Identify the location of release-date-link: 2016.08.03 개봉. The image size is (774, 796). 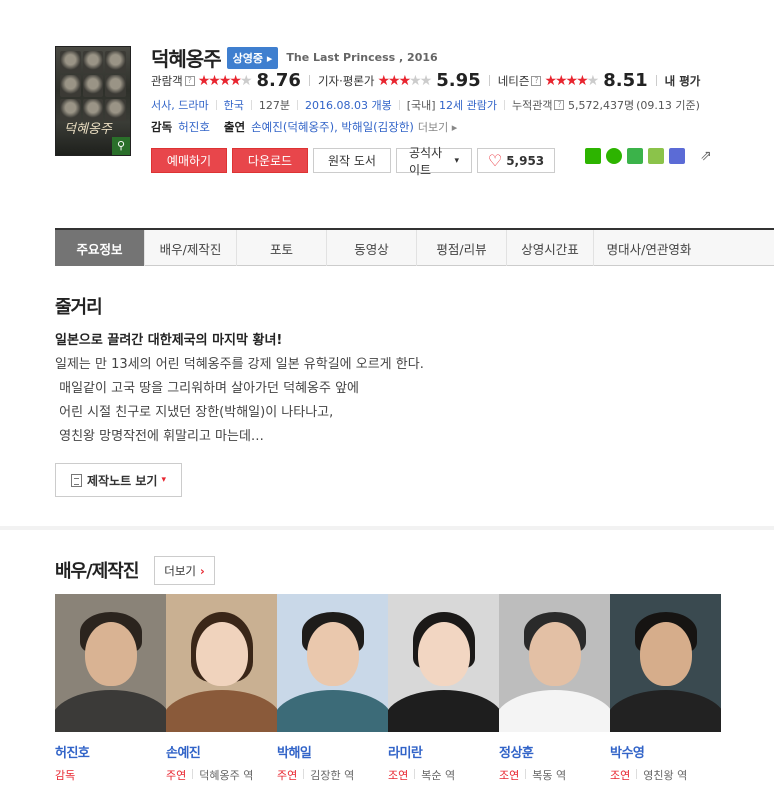
(348, 105).